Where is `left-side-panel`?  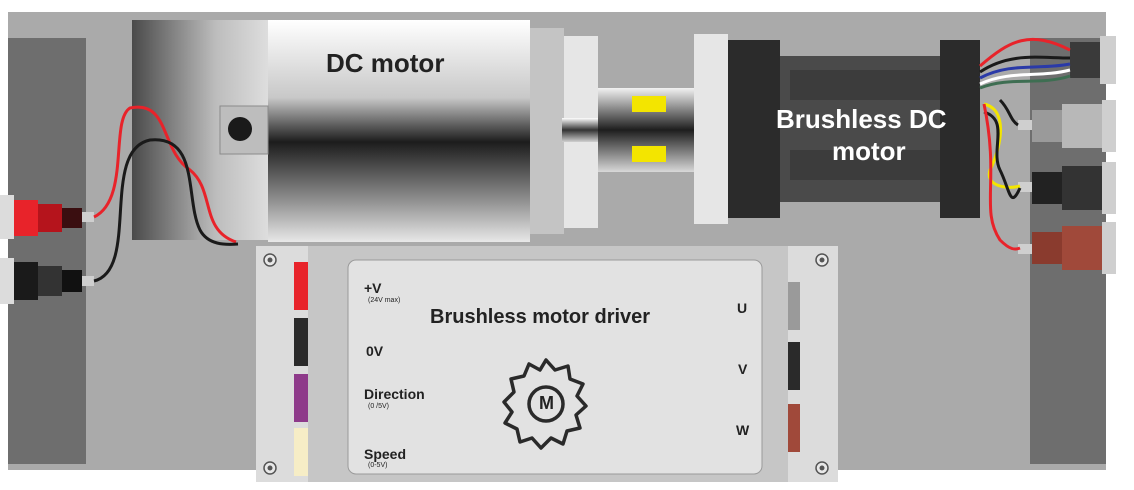 left-side-panel is located at coordinates (47, 251).